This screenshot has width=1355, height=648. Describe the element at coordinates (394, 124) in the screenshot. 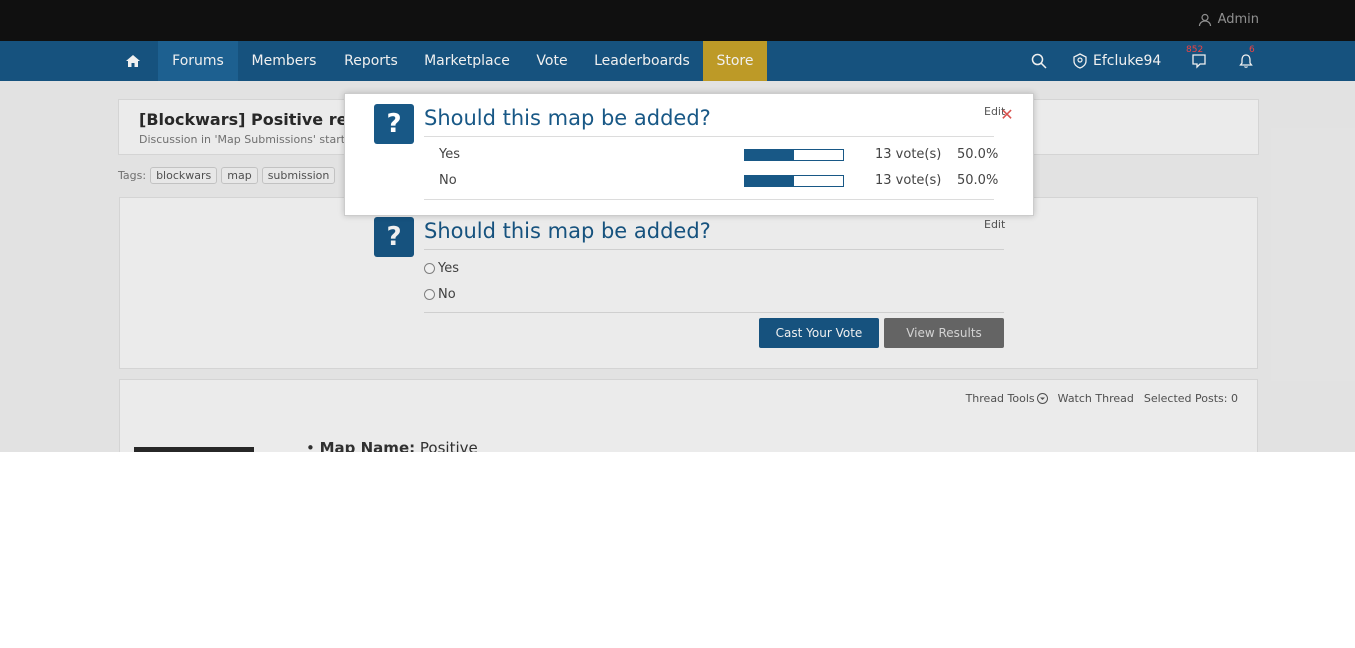

I see `question-icon: ?` at that location.